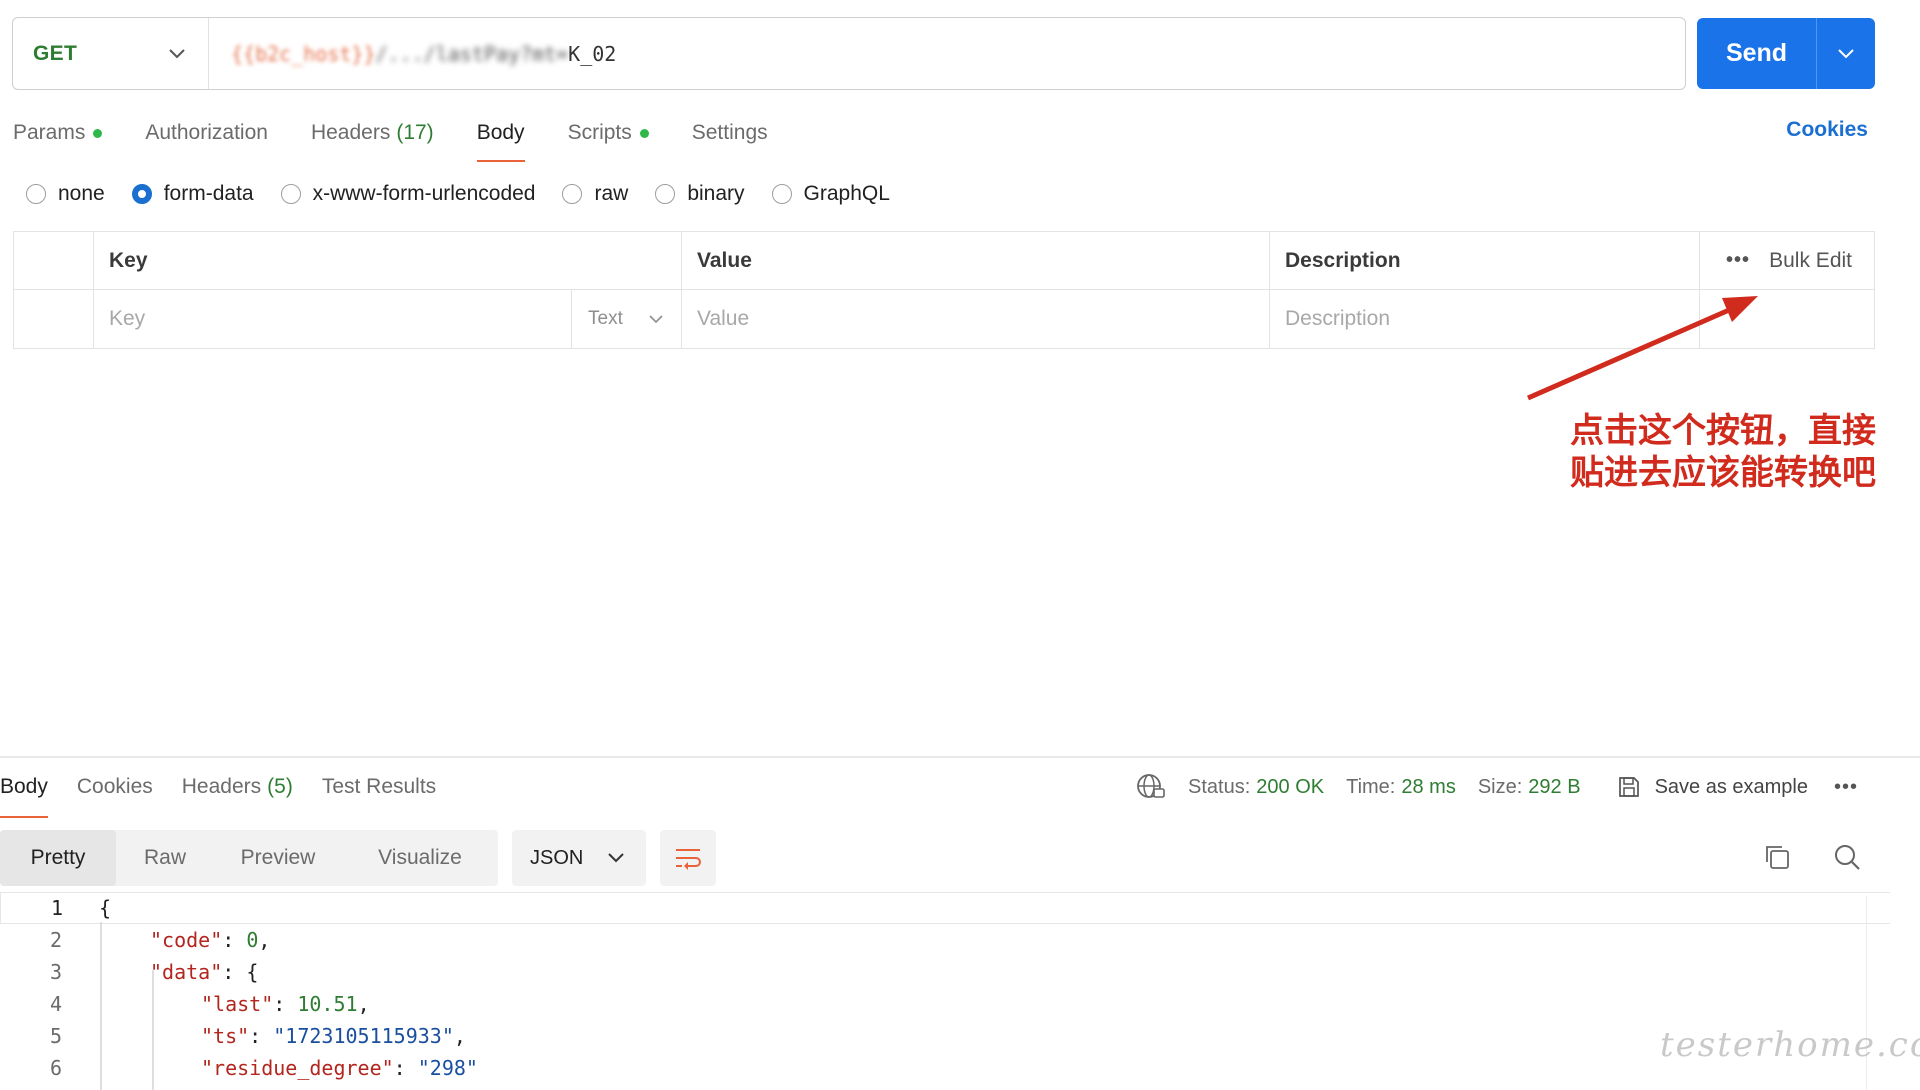  What do you see at coordinates (1219, 786) in the screenshot?
I see `status-label: Status:` at bounding box center [1219, 786].